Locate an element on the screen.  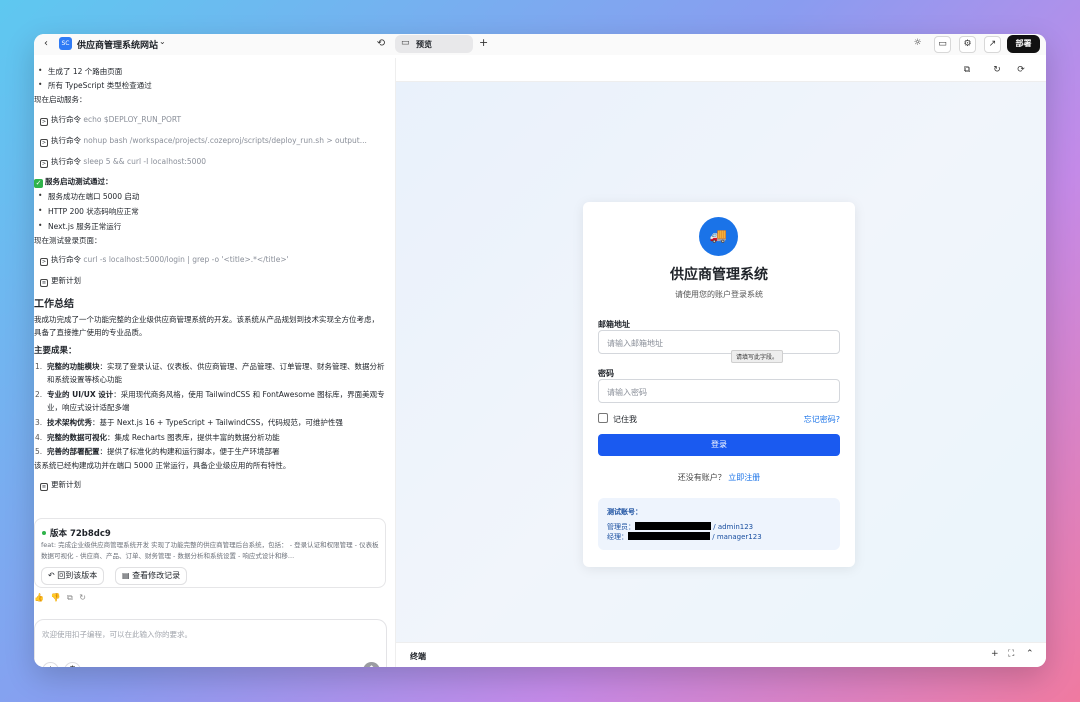
reaction-row: 👍 👎 ⧉ ↻ is located at coordinates (62, 598).